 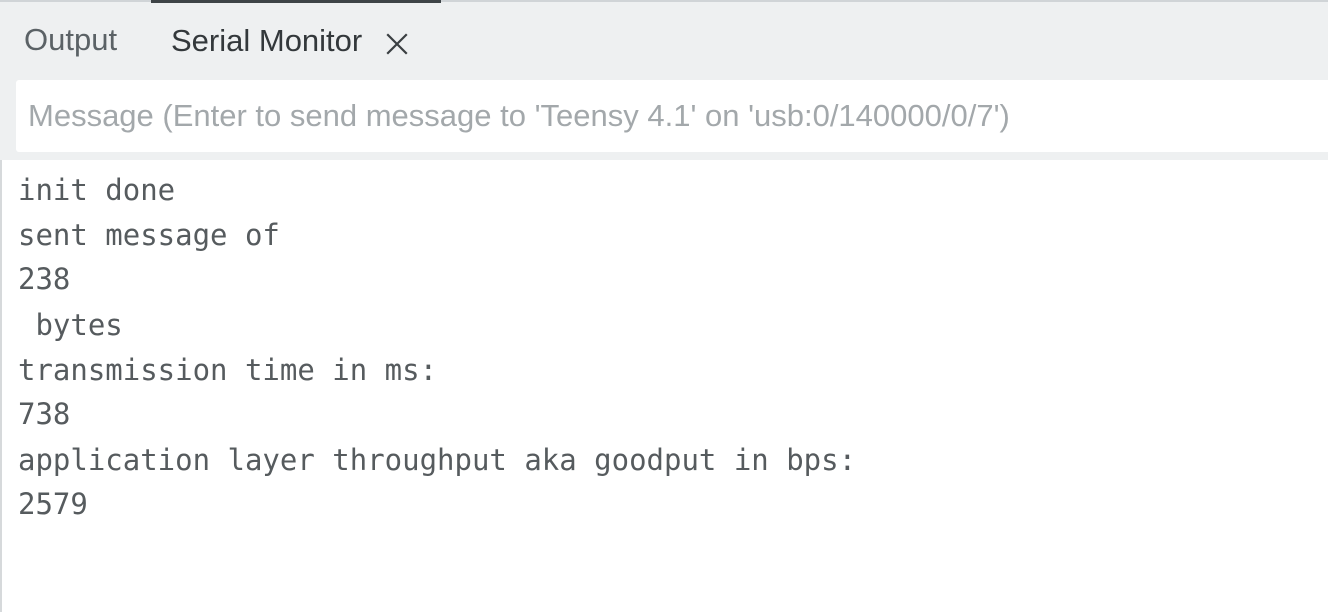 What do you see at coordinates (71, 39) in the screenshot?
I see `tab-output-label: Output` at bounding box center [71, 39].